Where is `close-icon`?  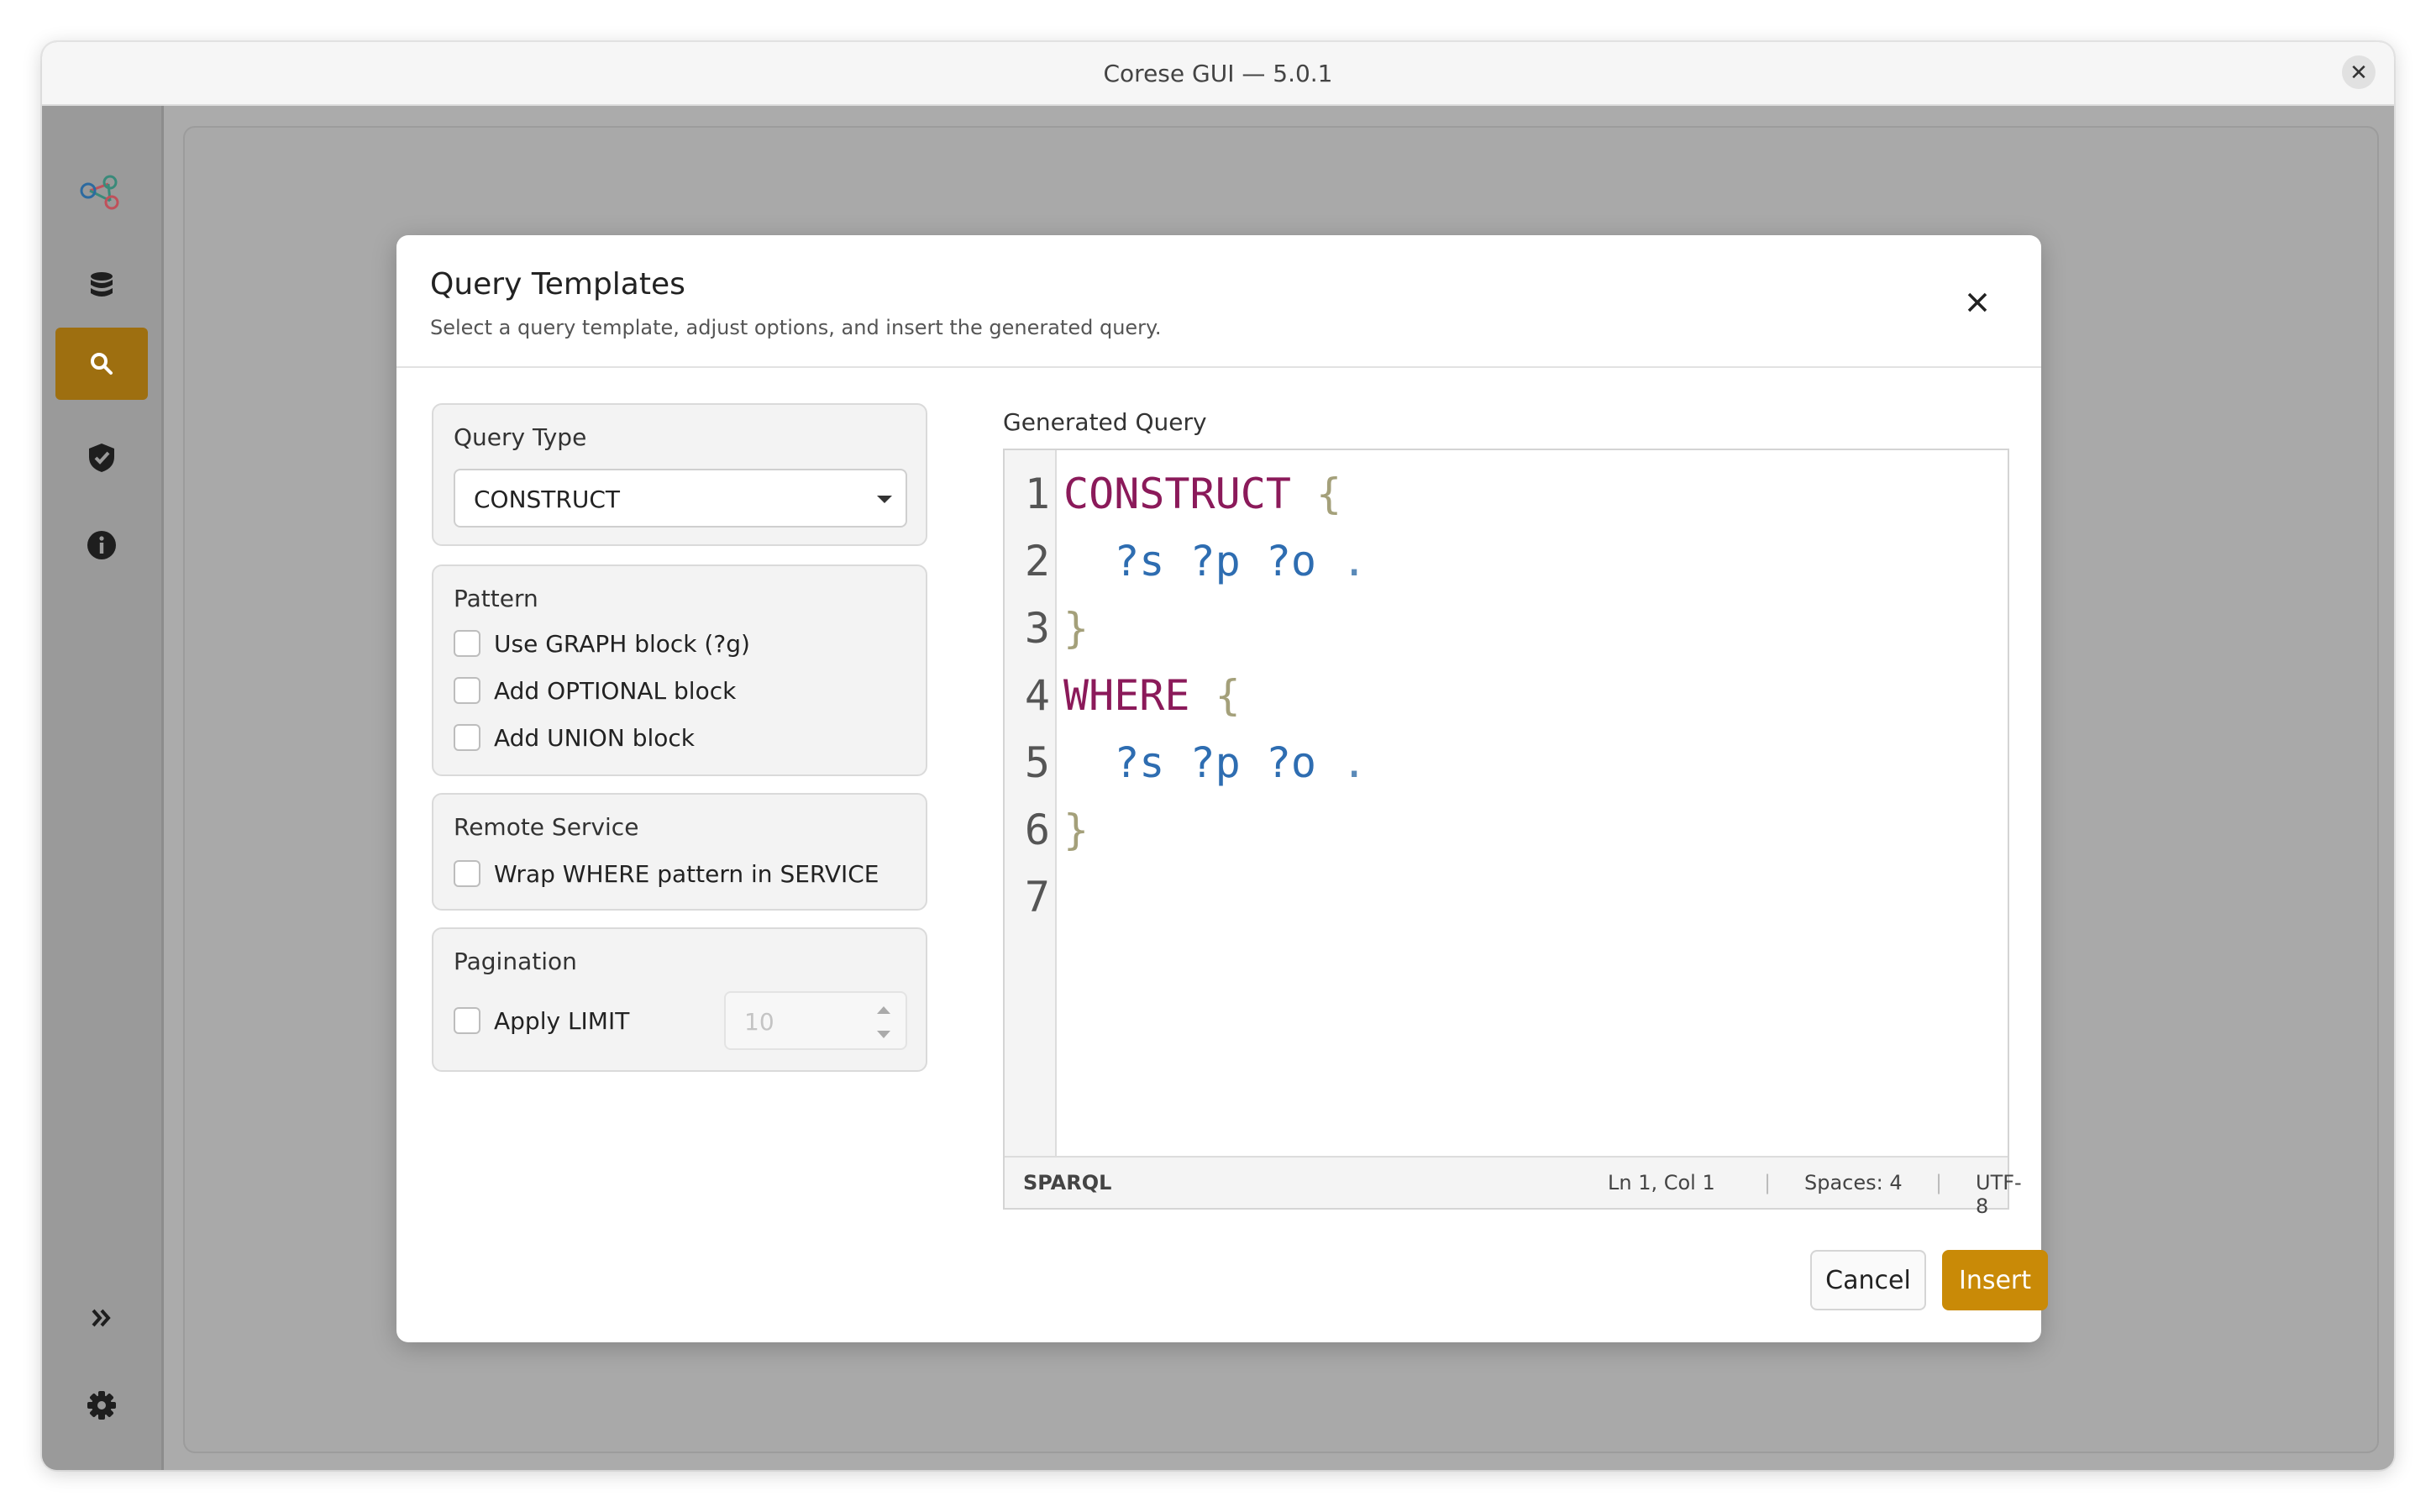
close-icon is located at coordinates (1977, 302).